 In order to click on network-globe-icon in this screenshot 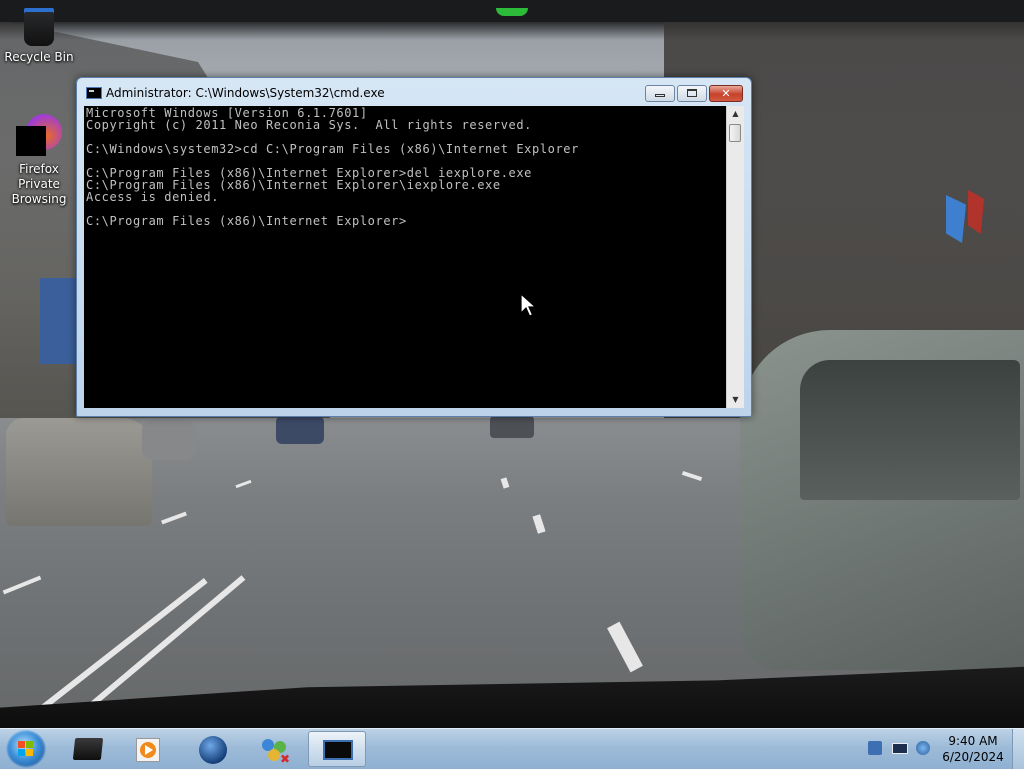, I will do `click(213, 750)`.